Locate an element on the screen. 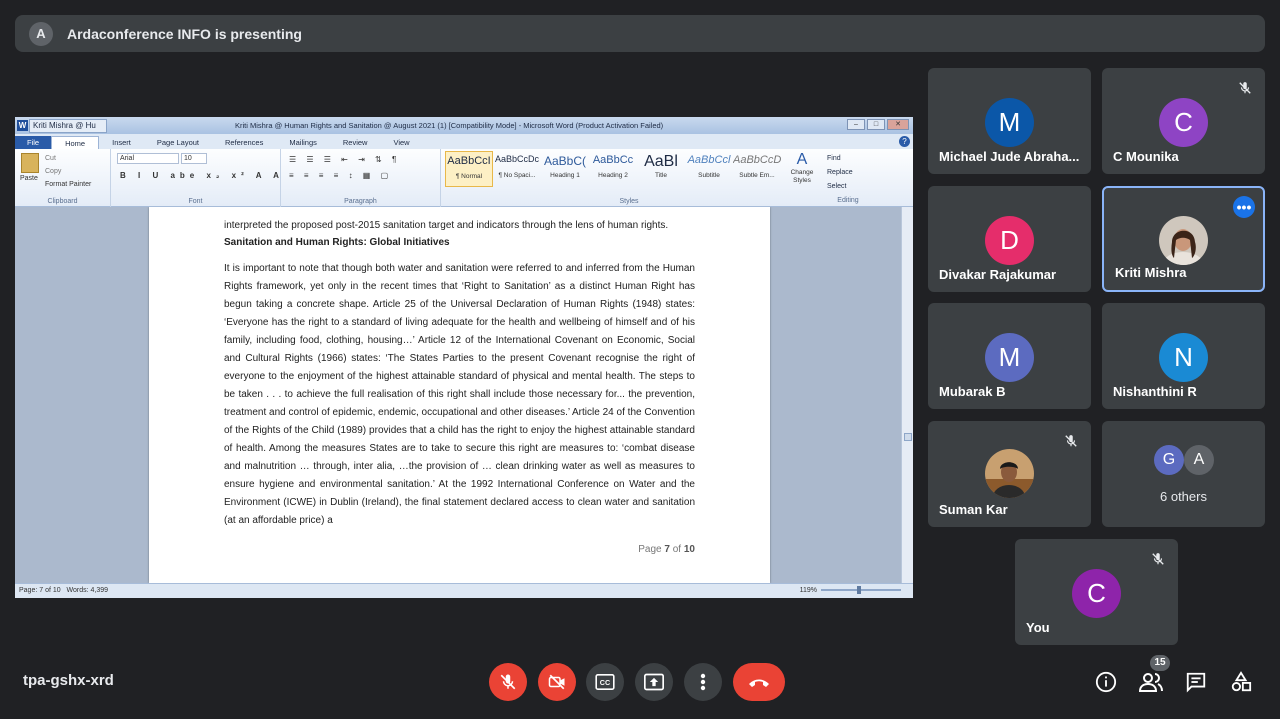  tab-home: Home is located at coordinates (75, 142).